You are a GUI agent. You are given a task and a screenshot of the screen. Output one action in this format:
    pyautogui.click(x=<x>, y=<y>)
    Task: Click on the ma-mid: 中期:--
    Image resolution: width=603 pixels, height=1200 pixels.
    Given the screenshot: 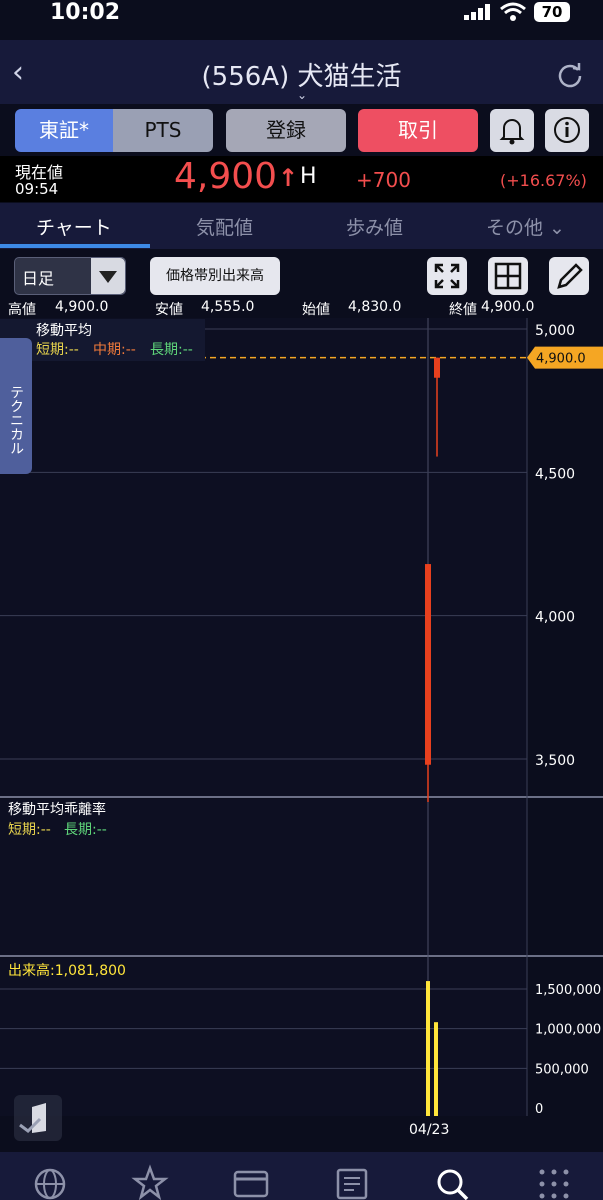 What is the action you would take?
    pyautogui.click(x=114, y=350)
    